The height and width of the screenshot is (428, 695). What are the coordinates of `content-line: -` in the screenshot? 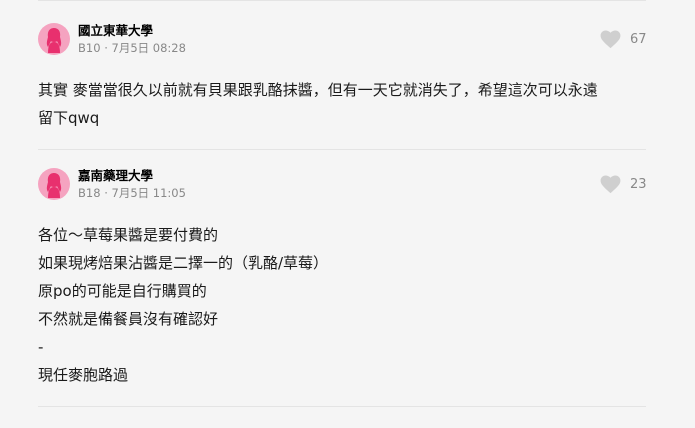 It's located at (41, 347).